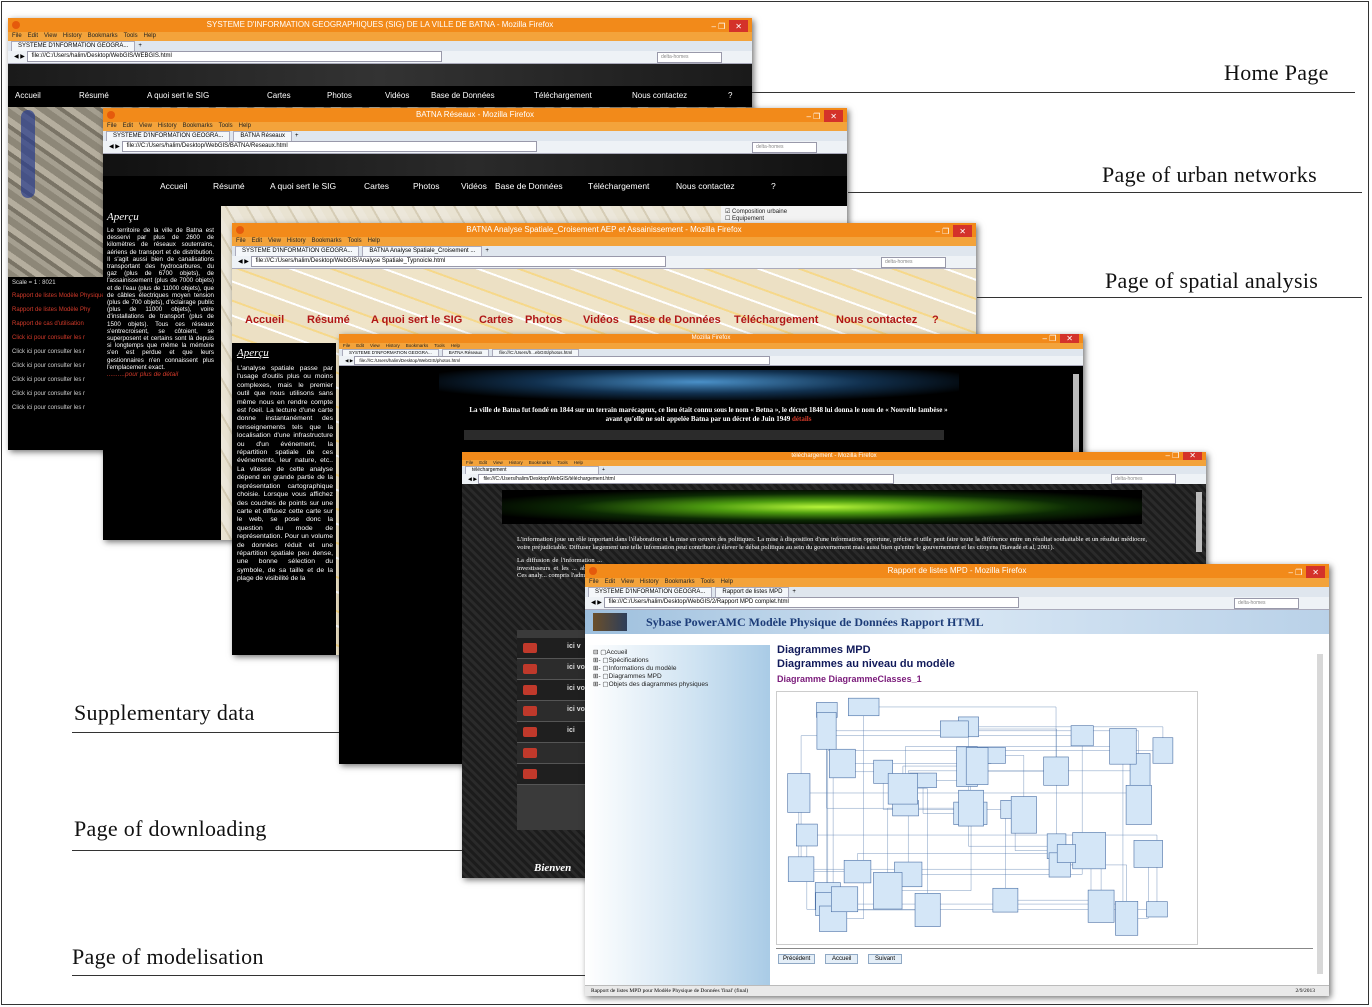  Describe the element at coordinates (681, 669) in the screenshot. I see `tree-item: ⊞- ▢Informations du modèle` at that location.